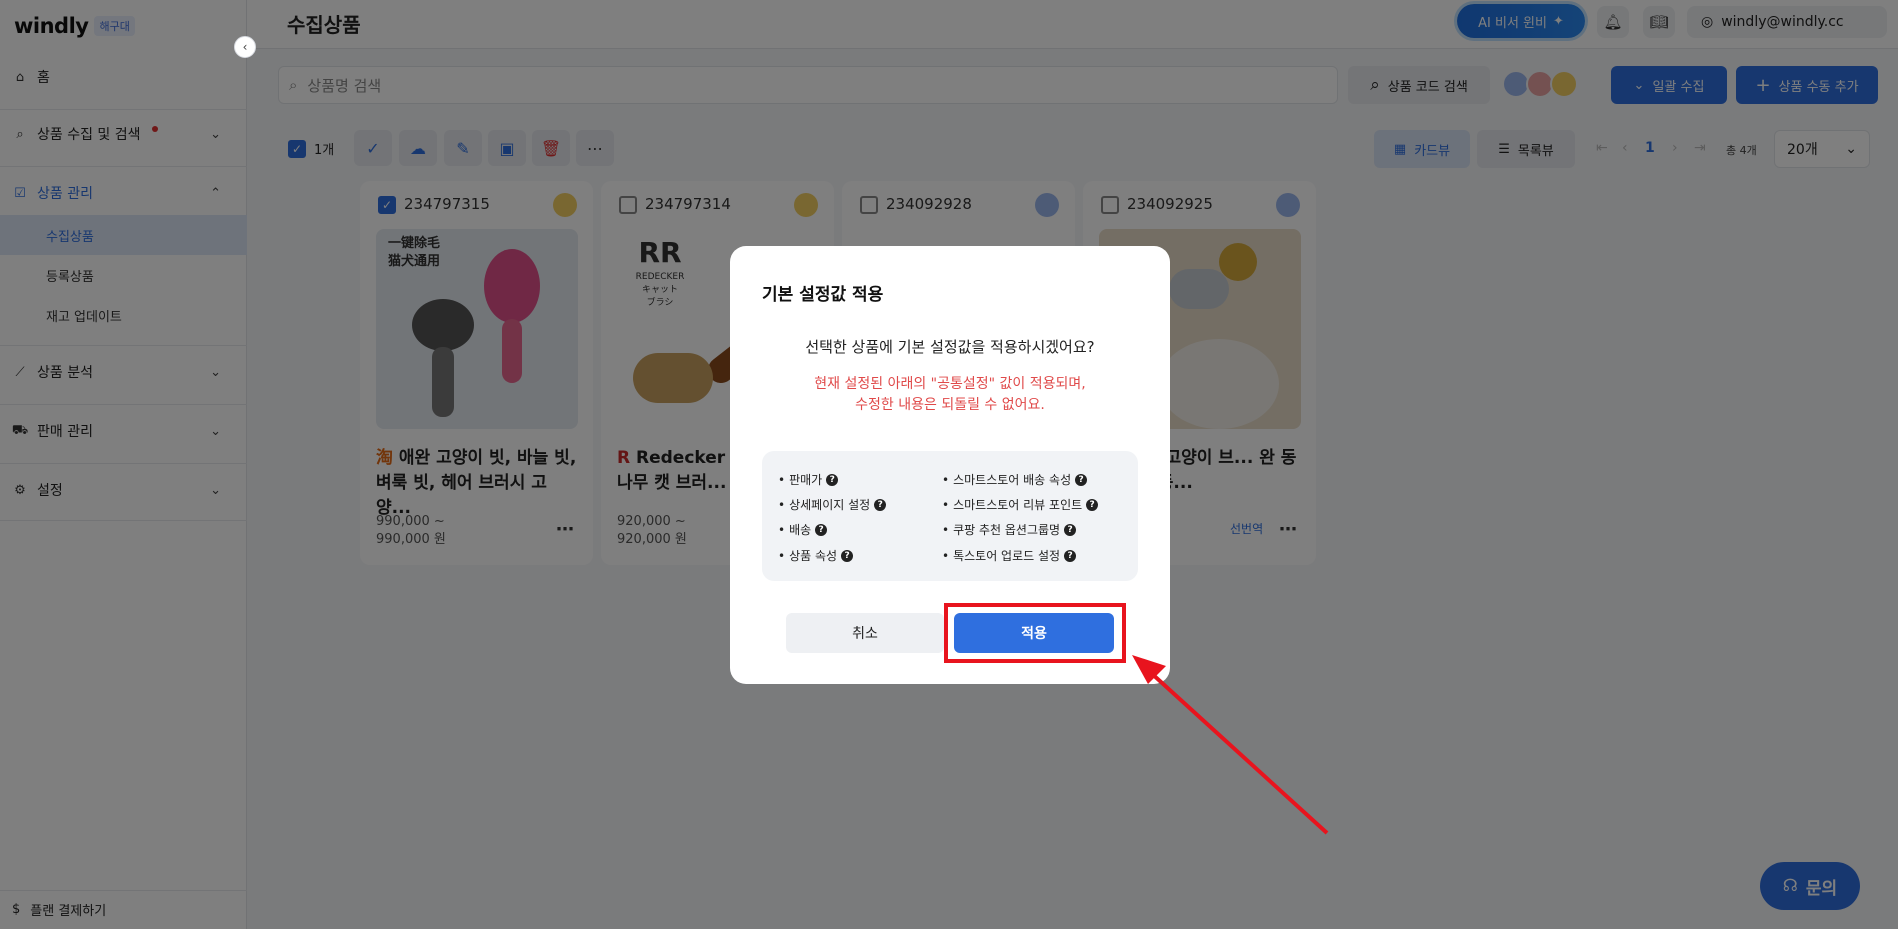 The width and height of the screenshot is (1898, 929). Describe the element at coordinates (1238, 752) in the screenshot. I see `arrow-shaft` at that location.